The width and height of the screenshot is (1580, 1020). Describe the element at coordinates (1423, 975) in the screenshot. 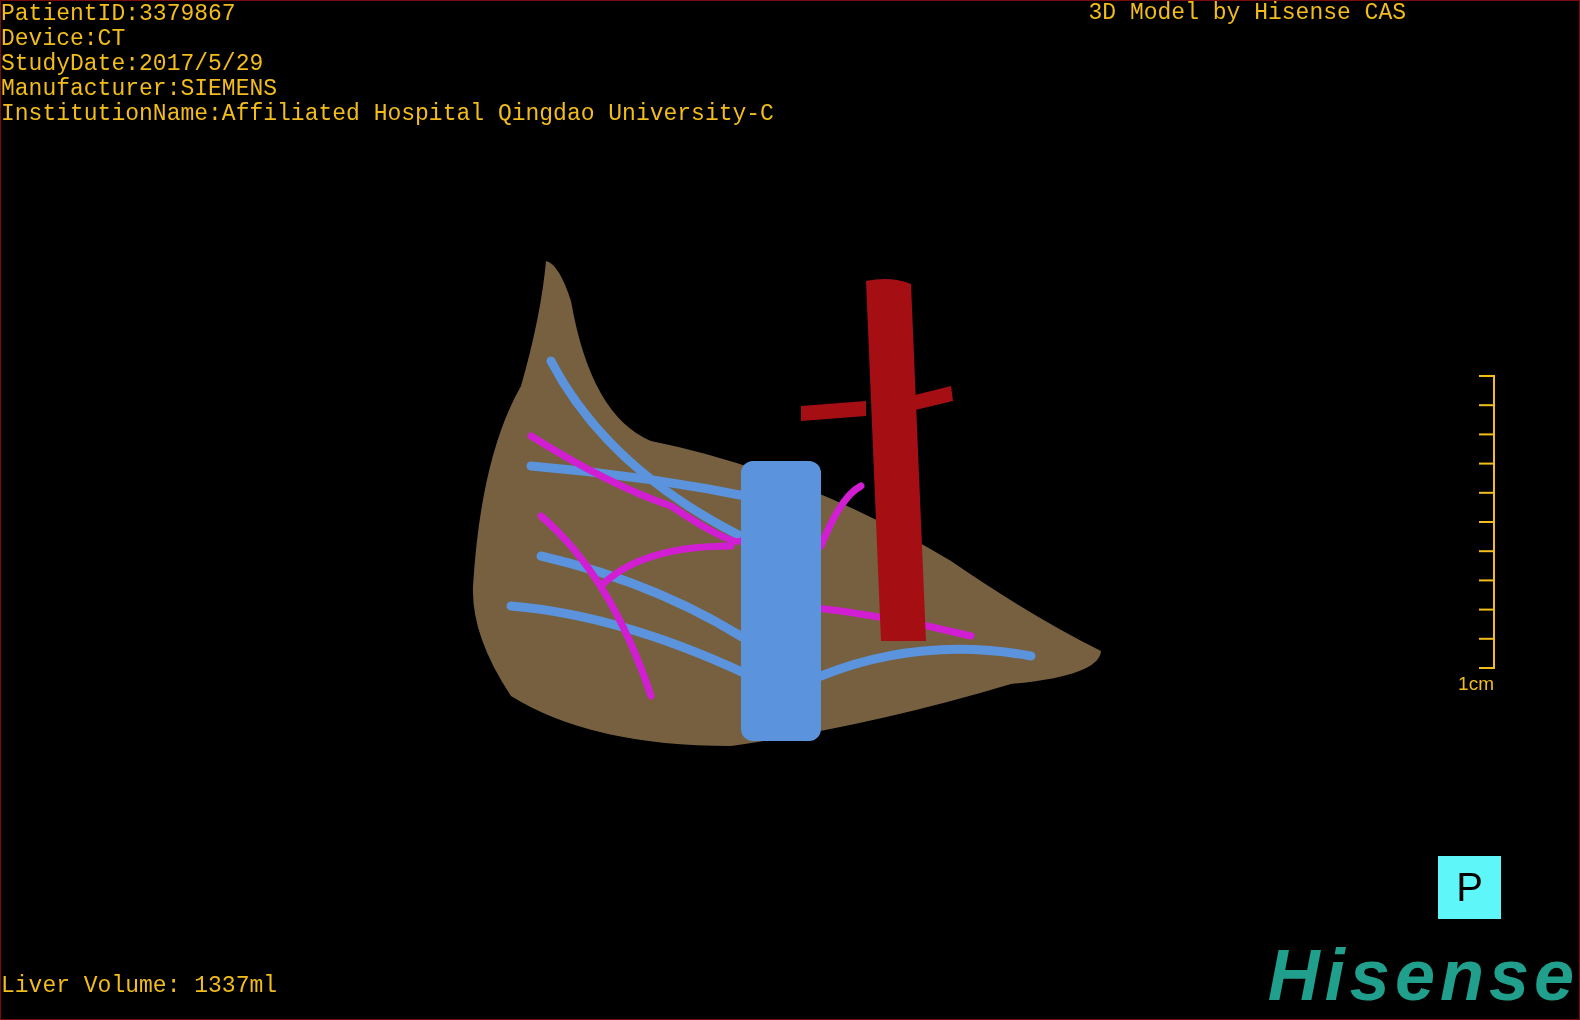

I see `logo-text: Hisense` at that location.